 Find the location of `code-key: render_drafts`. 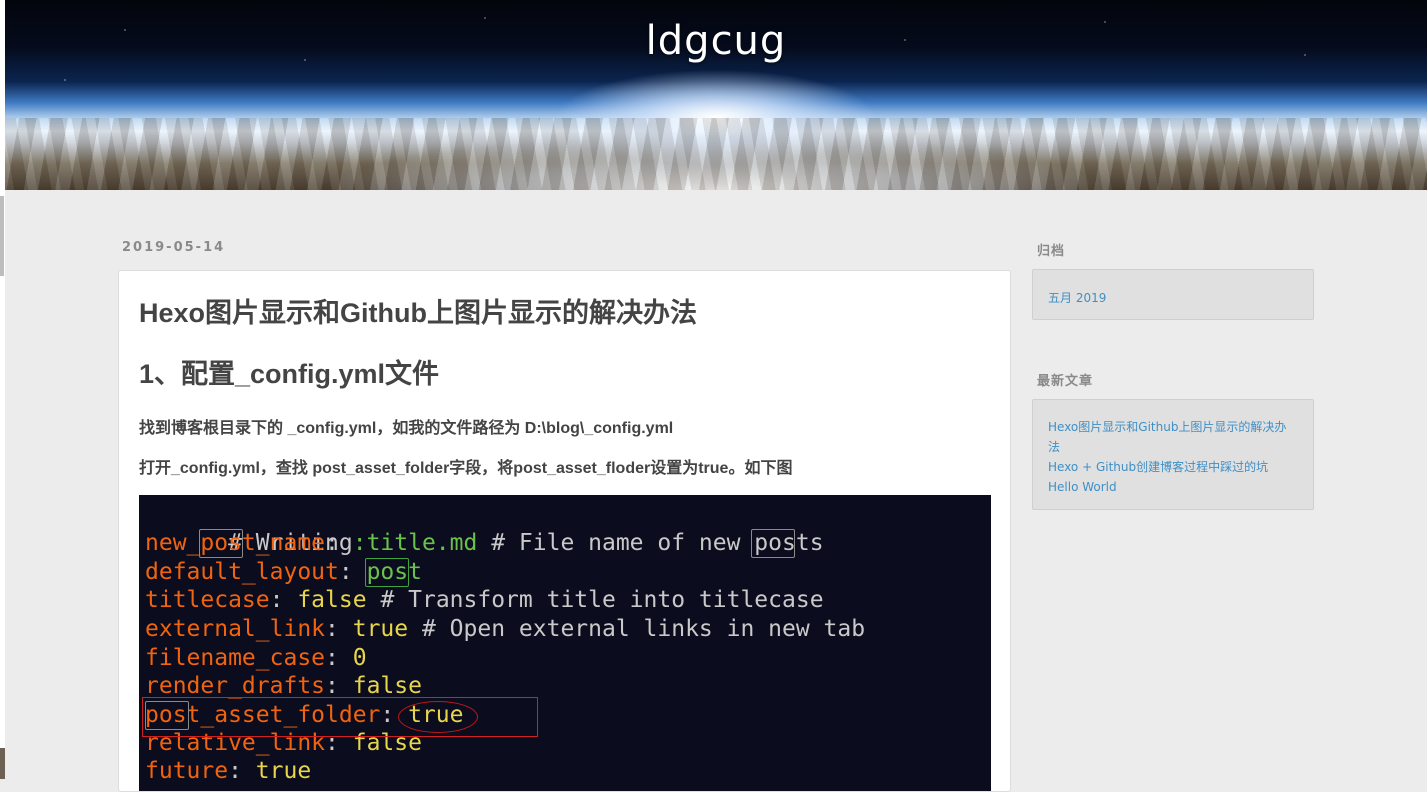

code-key: render_drafts is located at coordinates (235, 686).